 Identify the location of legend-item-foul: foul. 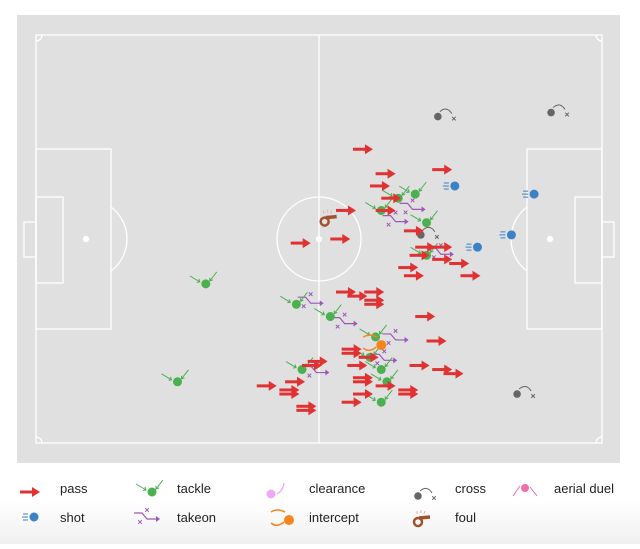
(444, 519).